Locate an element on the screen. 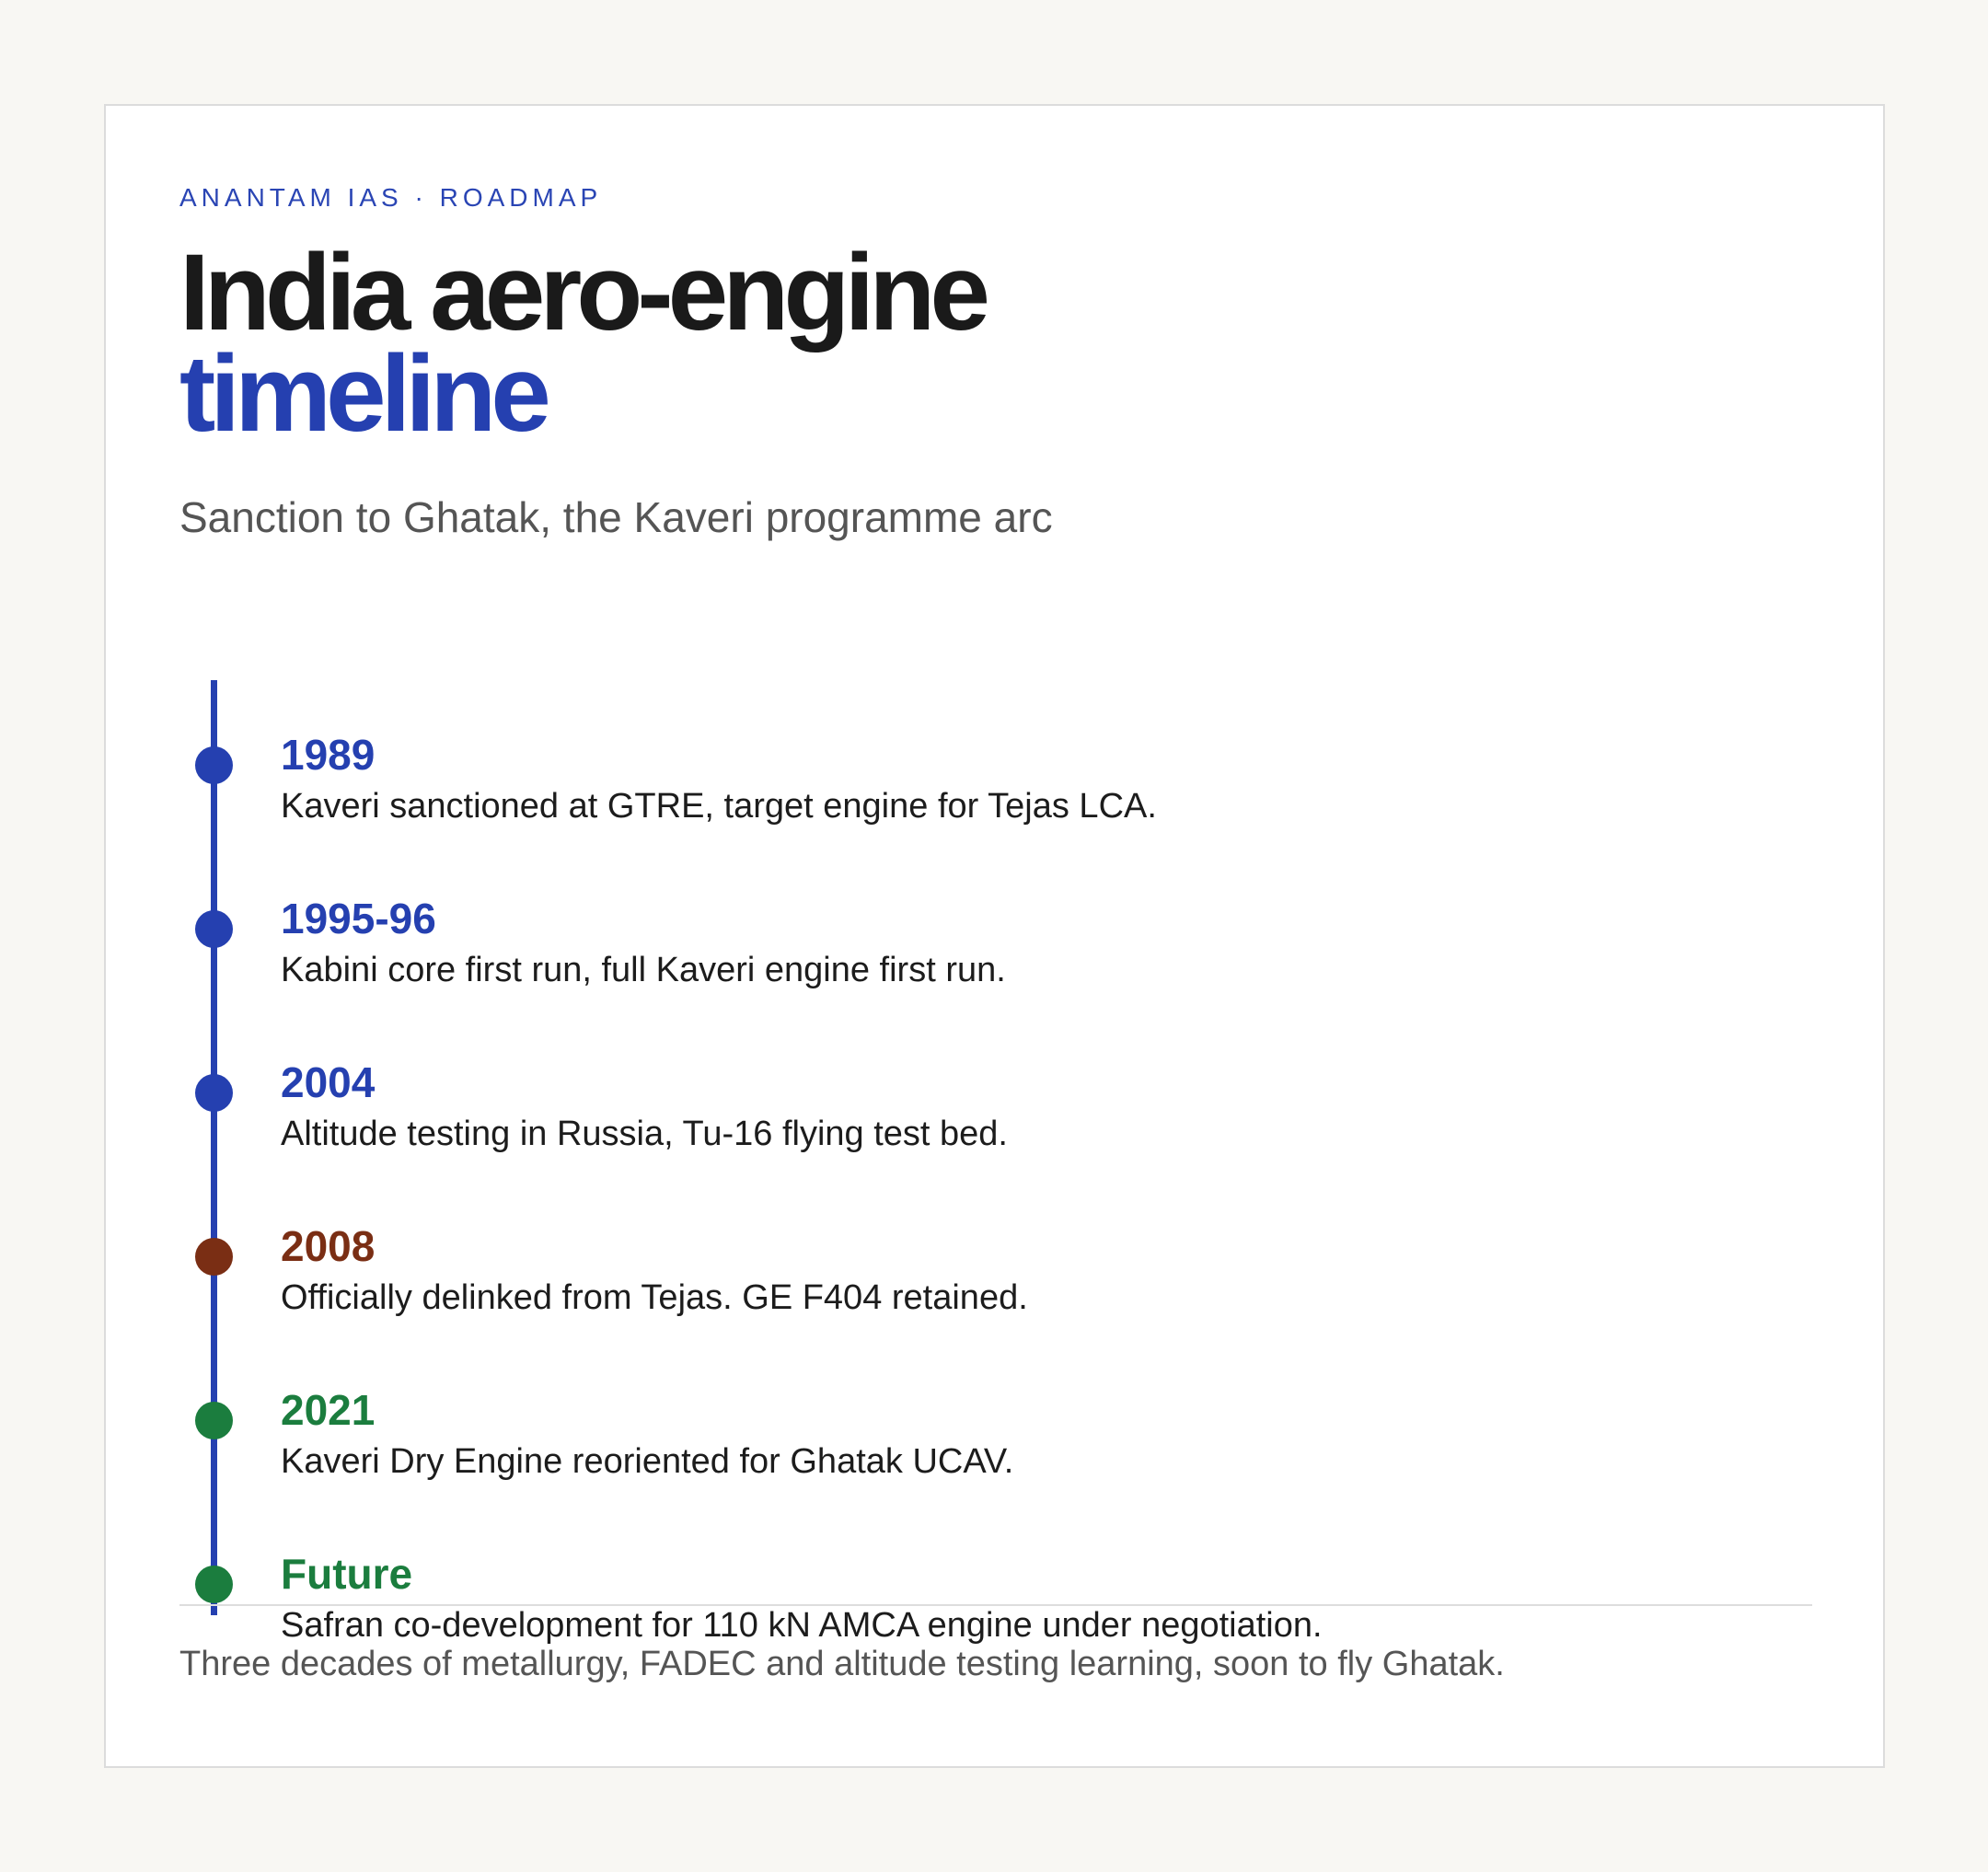  page-title: India aero-engine timeline is located at coordinates (584, 343).